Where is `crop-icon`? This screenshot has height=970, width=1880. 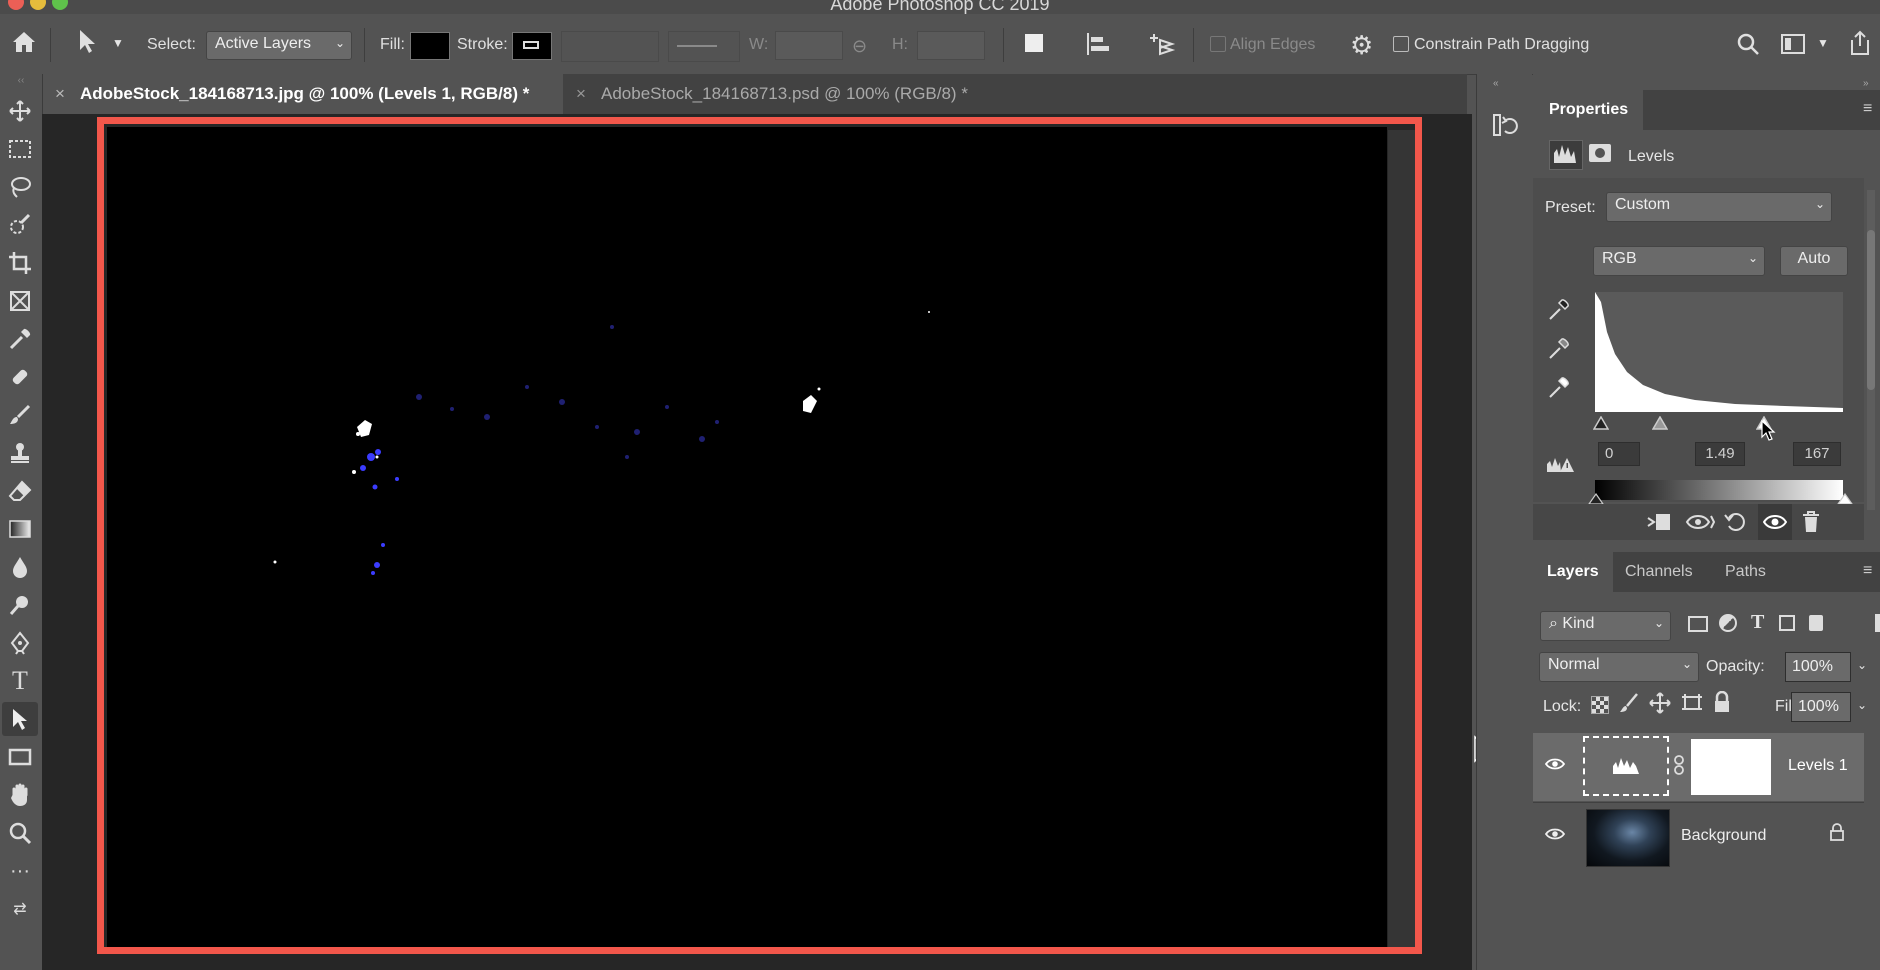 crop-icon is located at coordinates (20, 263).